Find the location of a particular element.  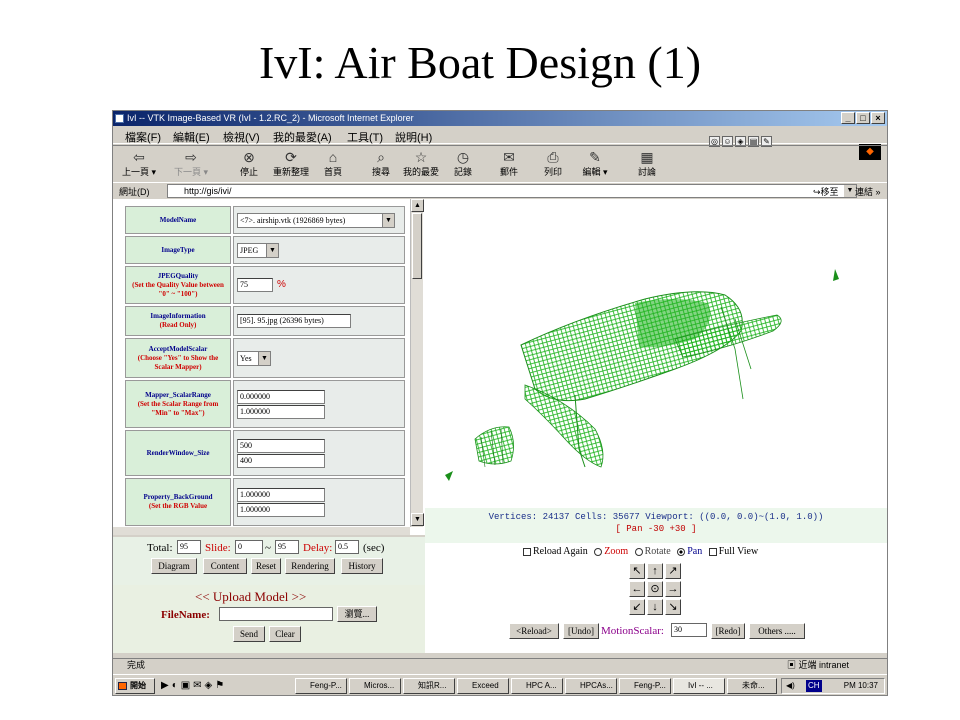

quick-launch-icons: ▶◐▣✉◈⚑ is located at coordinates (194, 685).